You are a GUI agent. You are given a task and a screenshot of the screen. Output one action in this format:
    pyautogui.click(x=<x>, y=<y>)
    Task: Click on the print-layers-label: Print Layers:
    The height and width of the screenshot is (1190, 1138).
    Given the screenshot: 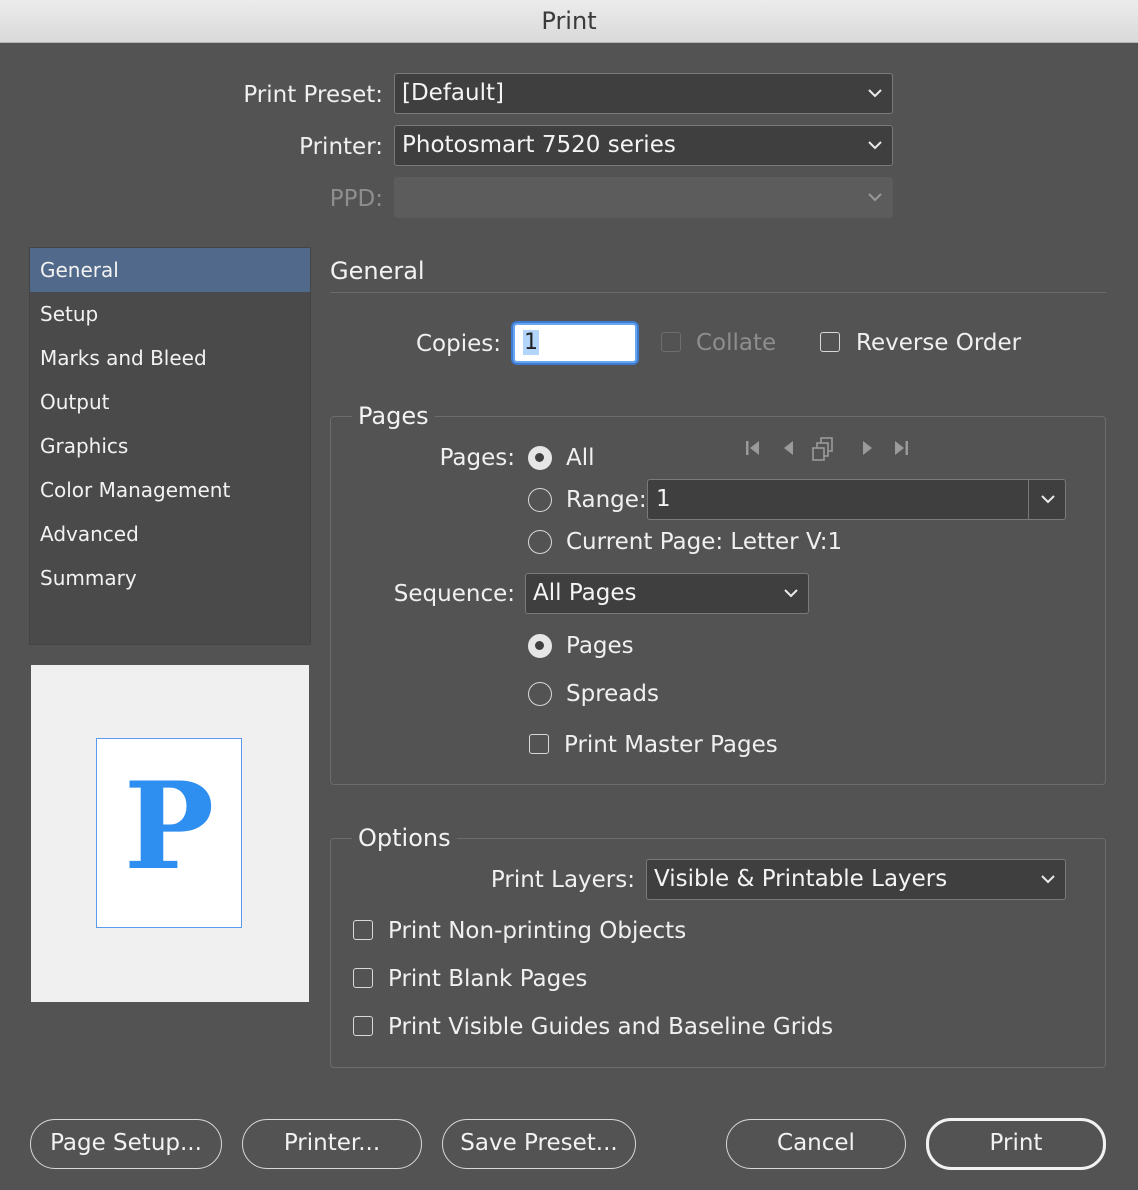 What is the action you would take?
    pyautogui.click(x=562, y=880)
    